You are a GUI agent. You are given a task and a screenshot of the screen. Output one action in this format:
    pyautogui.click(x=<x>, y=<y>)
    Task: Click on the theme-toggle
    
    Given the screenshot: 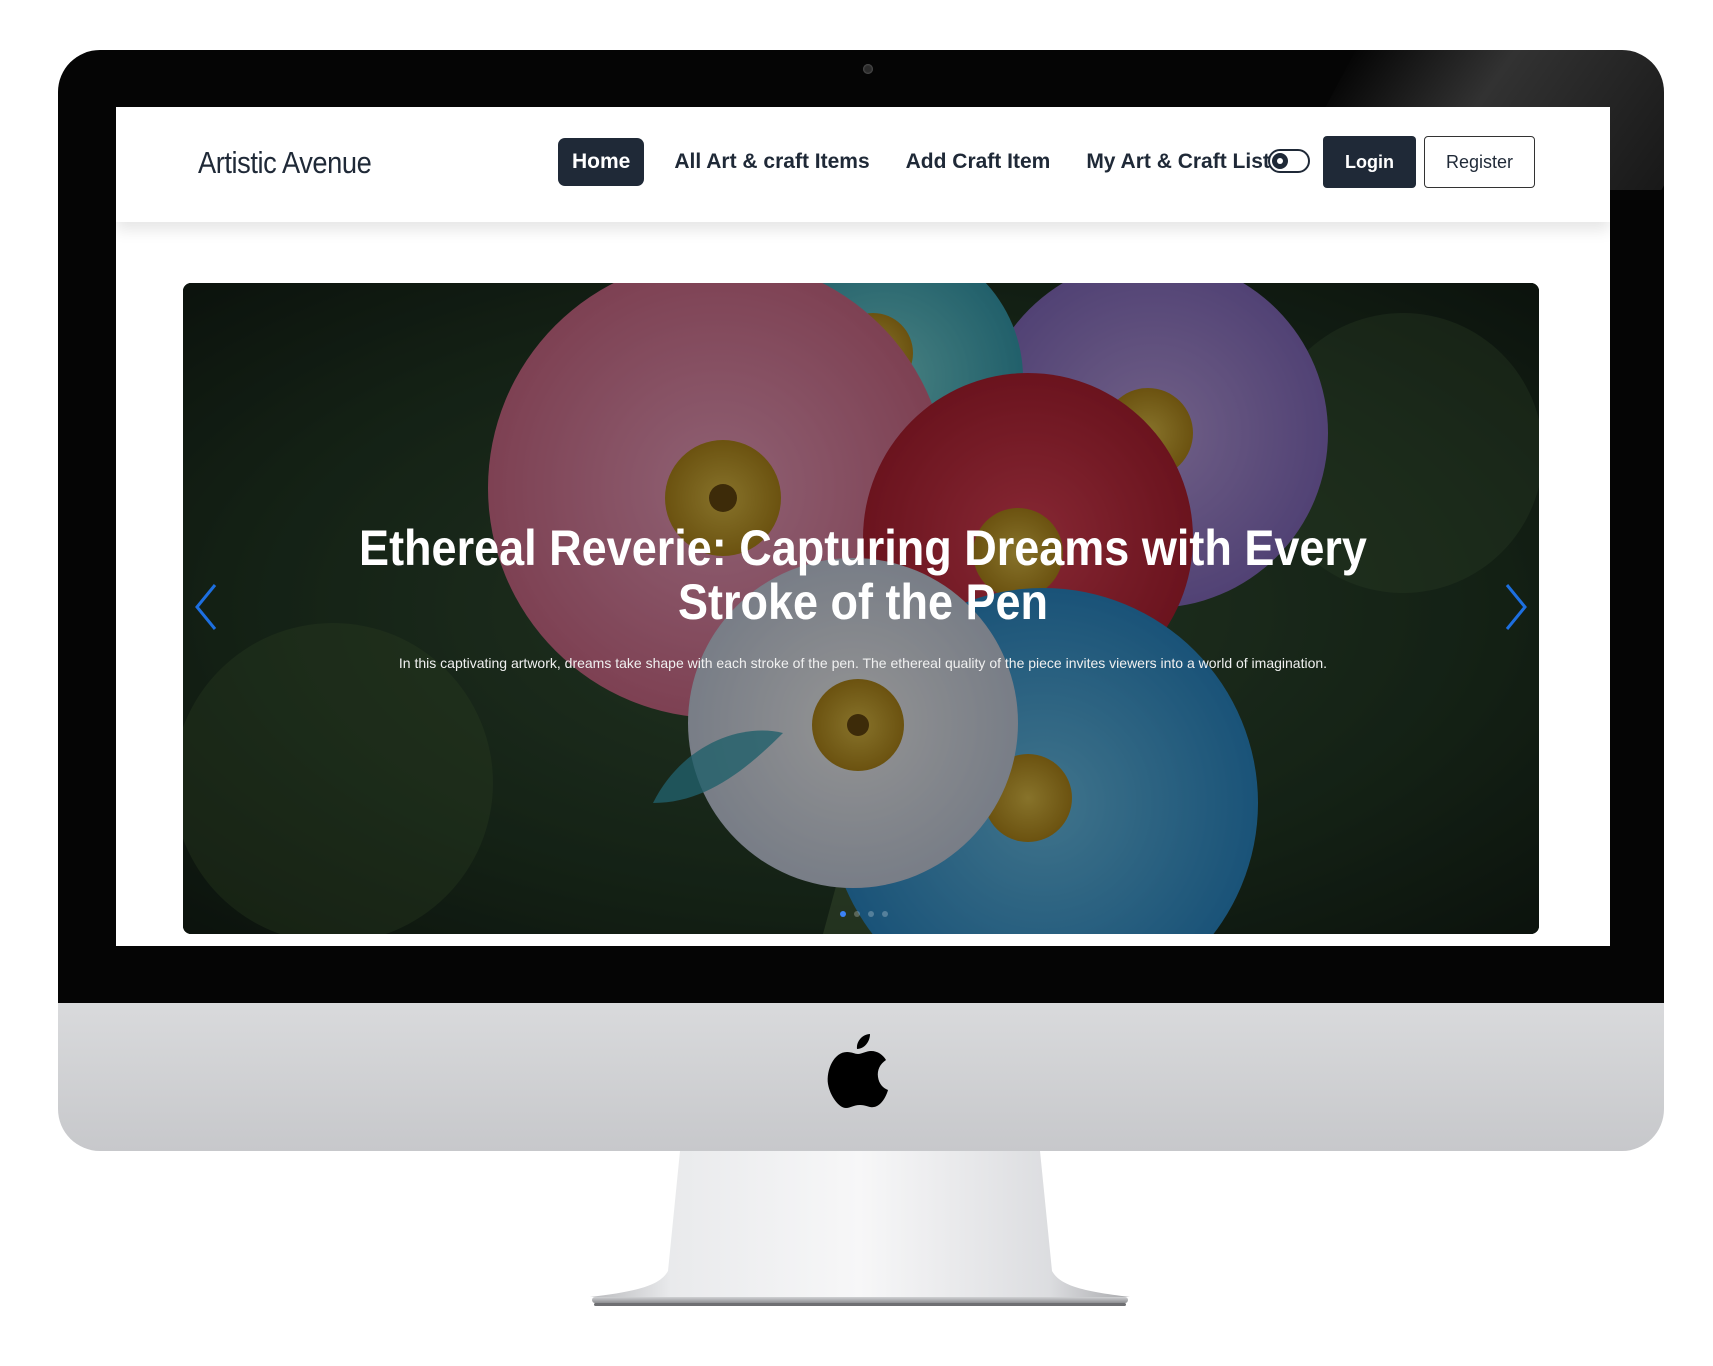 What is the action you would take?
    pyautogui.click(x=1289, y=161)
    